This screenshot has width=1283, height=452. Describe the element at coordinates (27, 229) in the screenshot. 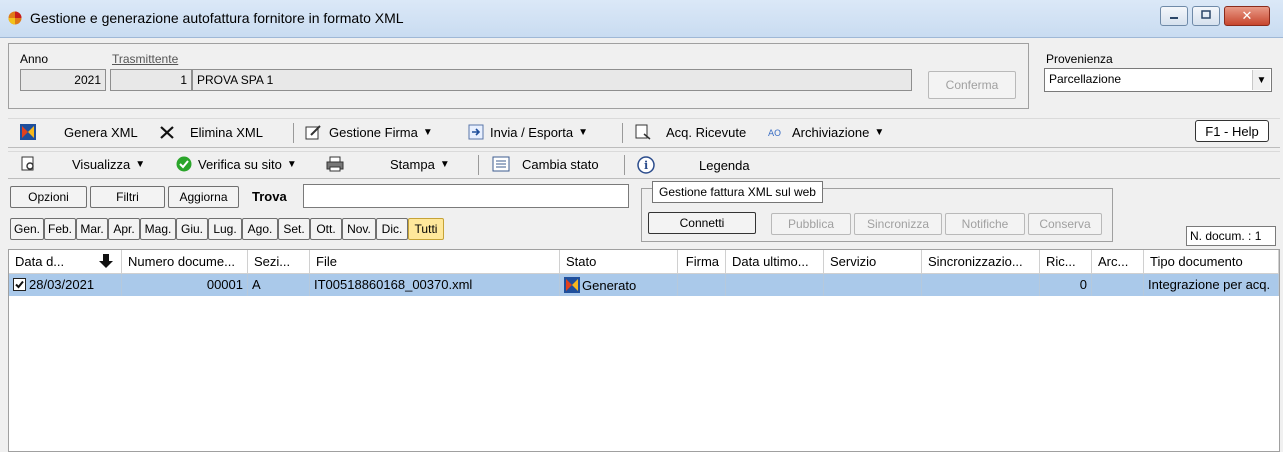

I see `month-tab-gen: Gen.` at that location.